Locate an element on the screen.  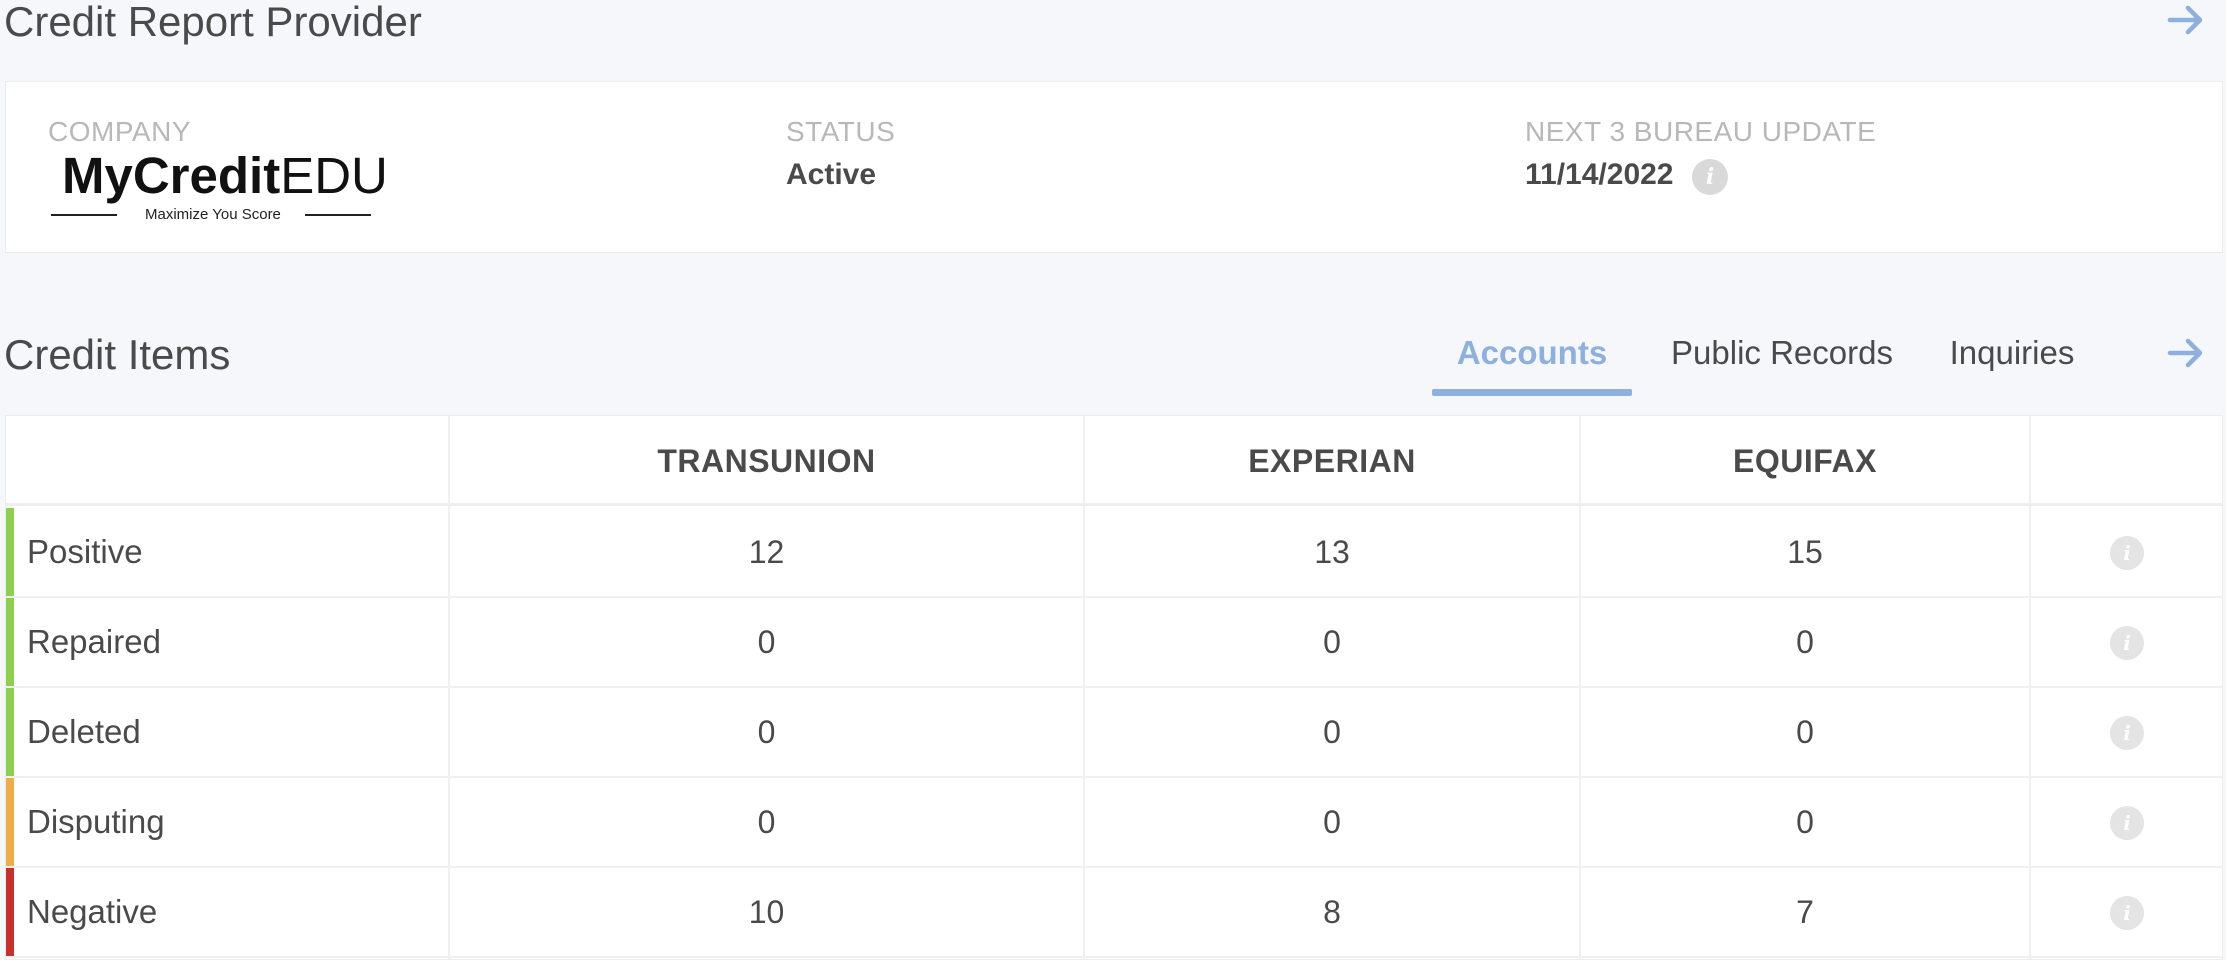
table-row: Negative 10 8 7 i is located at coordinates (1114, 913).